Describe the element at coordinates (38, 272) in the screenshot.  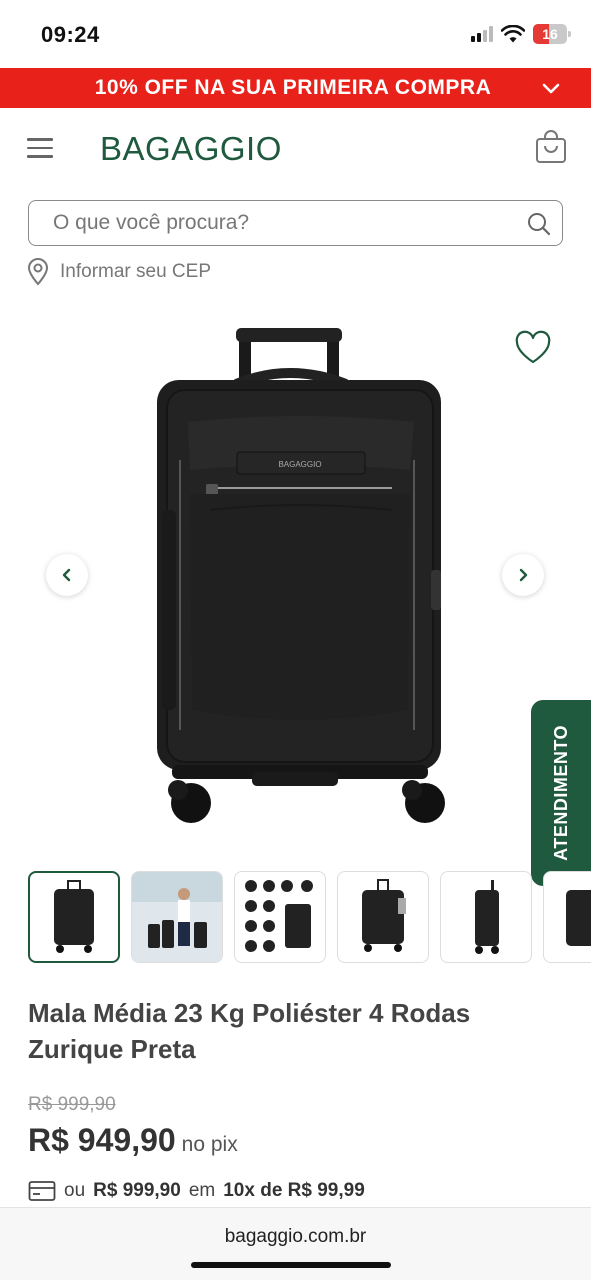
I see `location-pin-icon` at that location.